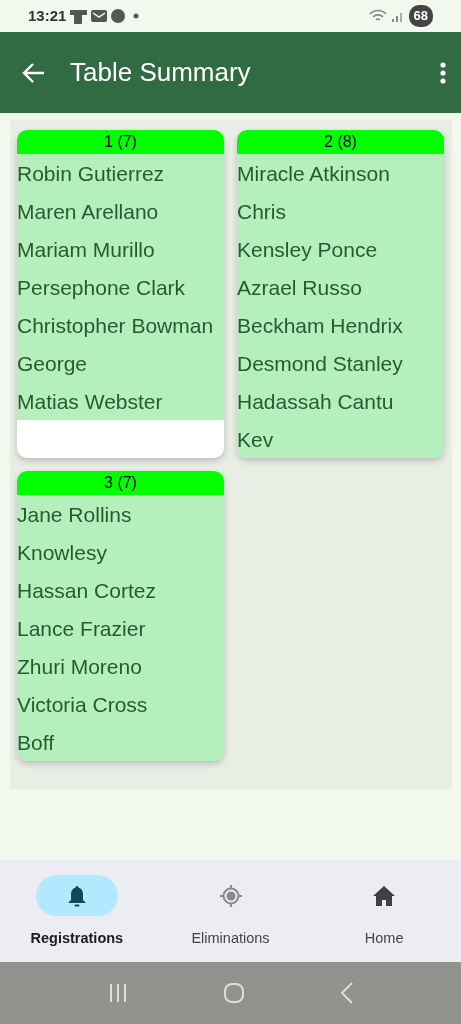 Image resolution: width=461 pixels, height=1024 pixels. Describe the element at coordinates (397, 16) in the screenshot. I see `signal-icon` at that location.